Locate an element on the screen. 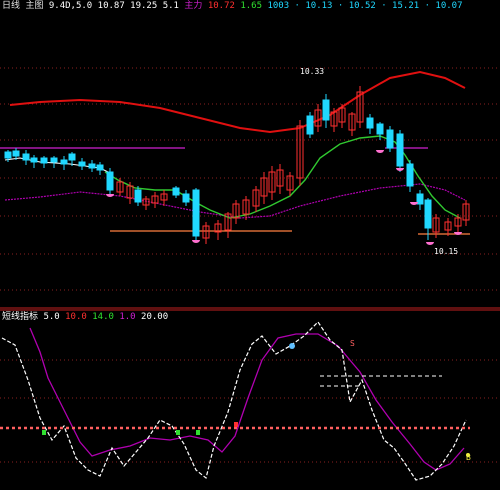  header-tag-green: 1.65 is located at coordinates (251, 6).